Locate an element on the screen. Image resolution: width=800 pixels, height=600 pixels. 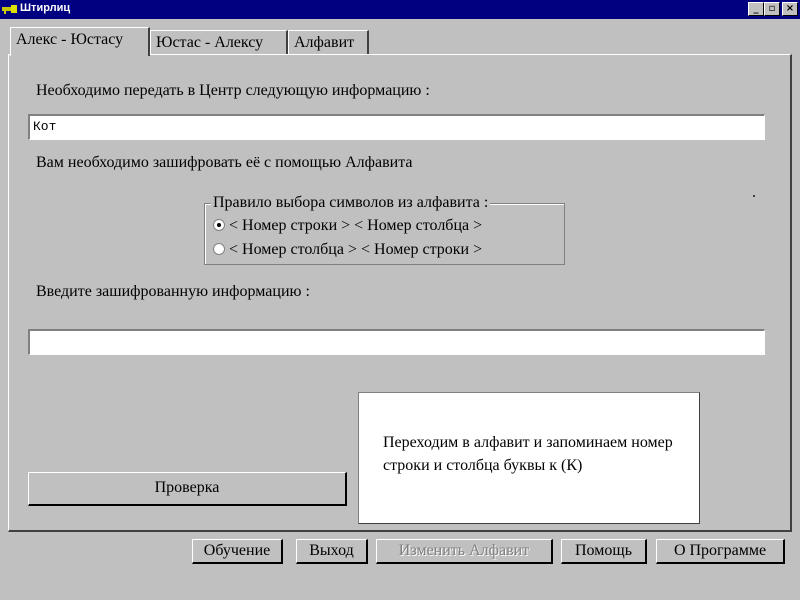
tab-yustas-aleksu: Юстас - Алексу is located at coordinates (219, 42).